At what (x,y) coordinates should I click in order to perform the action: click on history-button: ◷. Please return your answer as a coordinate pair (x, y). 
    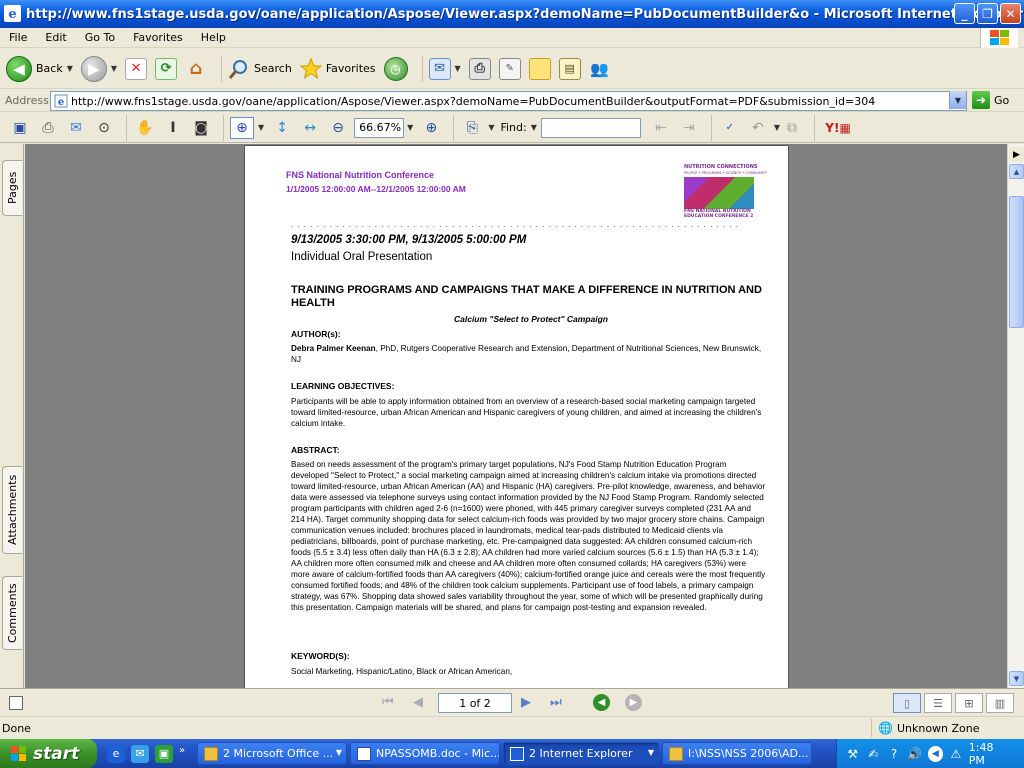
    Looking at the image, I should click on (395, 69).